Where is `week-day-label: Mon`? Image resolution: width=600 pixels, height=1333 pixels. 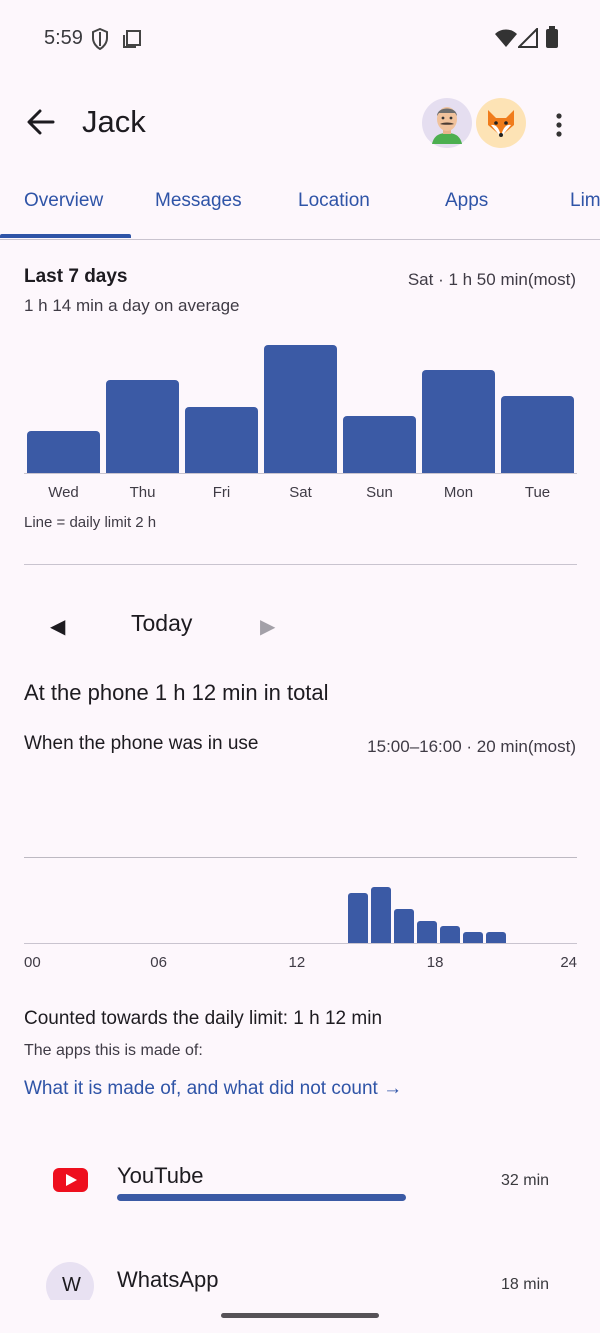
week-day-label: Mon is located at coordinates (458, 492).